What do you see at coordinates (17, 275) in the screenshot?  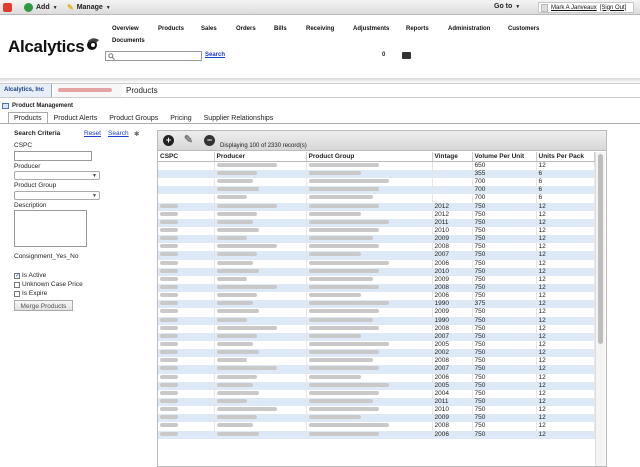 I see `is-active-checkbox` at bounding box center [17, 275].